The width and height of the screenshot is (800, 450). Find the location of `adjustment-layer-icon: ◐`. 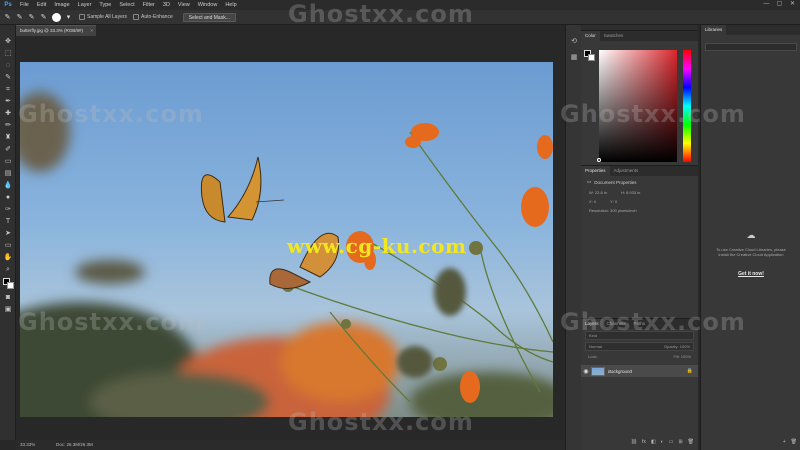

adjustment-layer-icon: ◐ is located at coordinates (662, 443).